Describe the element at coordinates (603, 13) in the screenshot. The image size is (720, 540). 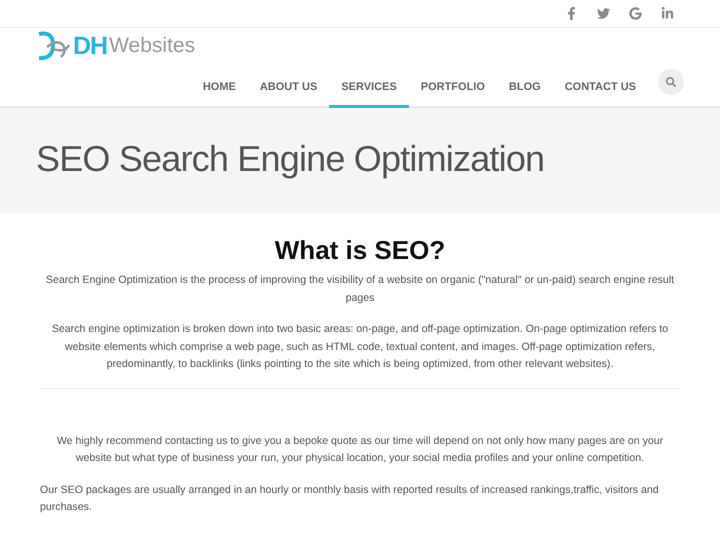
I see `twitter-icon` at that location.